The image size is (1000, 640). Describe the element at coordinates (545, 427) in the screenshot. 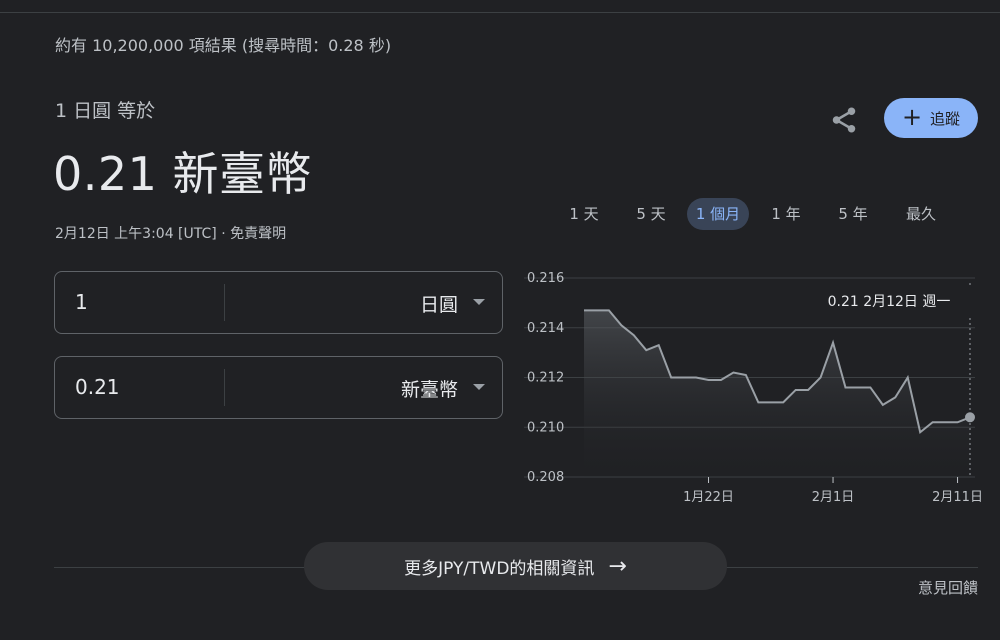

I see `y-tick-label: 0.210` at that location.